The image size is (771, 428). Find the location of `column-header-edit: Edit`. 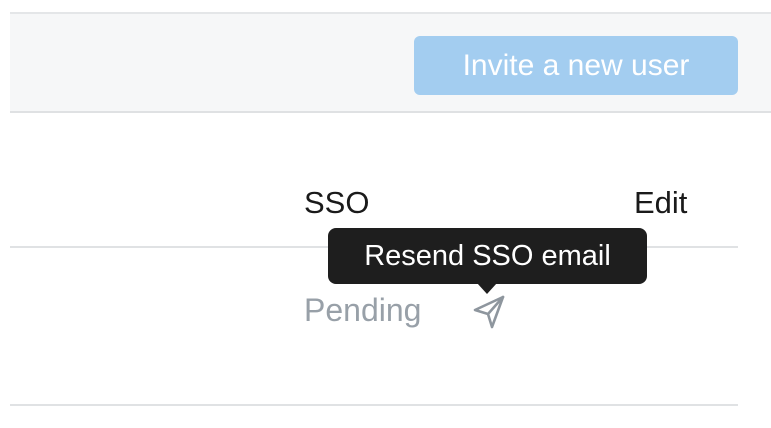

column-header-edit: Edit is located at coordinates (661, 202).